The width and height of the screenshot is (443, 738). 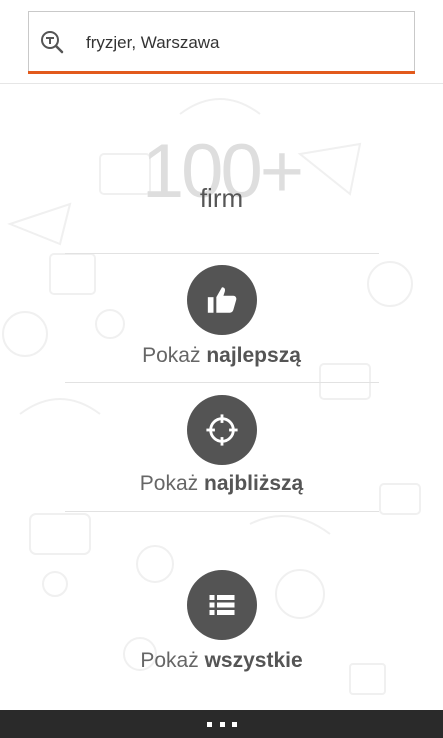 I want to click on app-bar, so click(x=221, y=724).